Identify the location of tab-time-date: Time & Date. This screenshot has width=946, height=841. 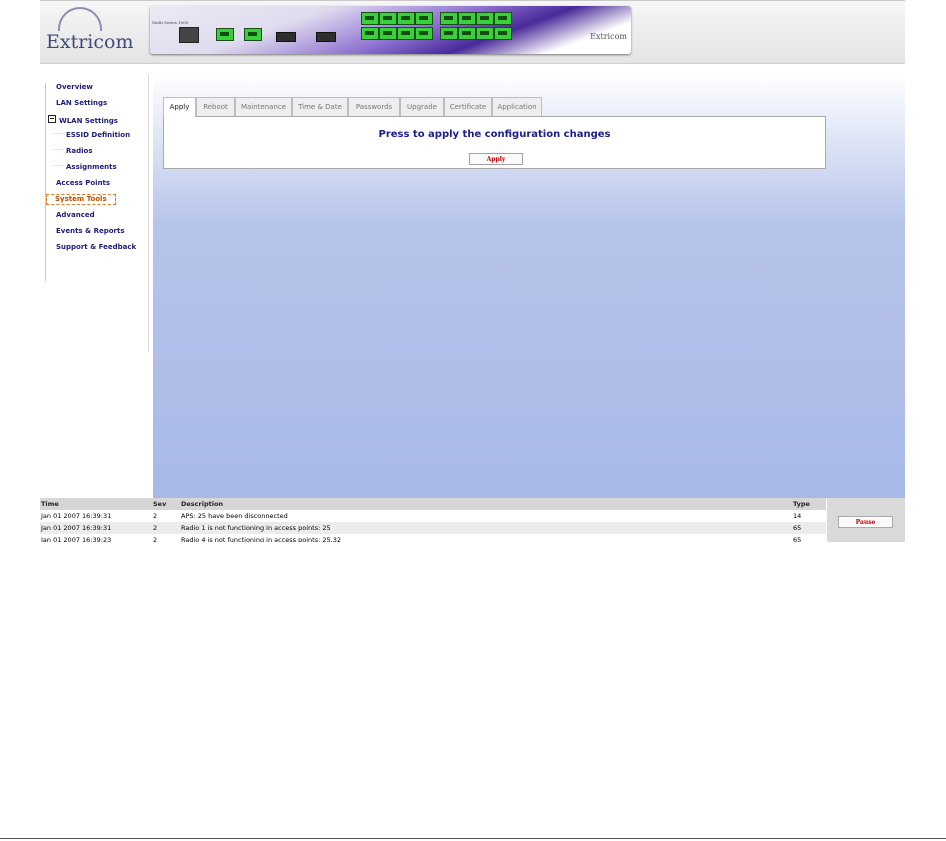
(320, 106).